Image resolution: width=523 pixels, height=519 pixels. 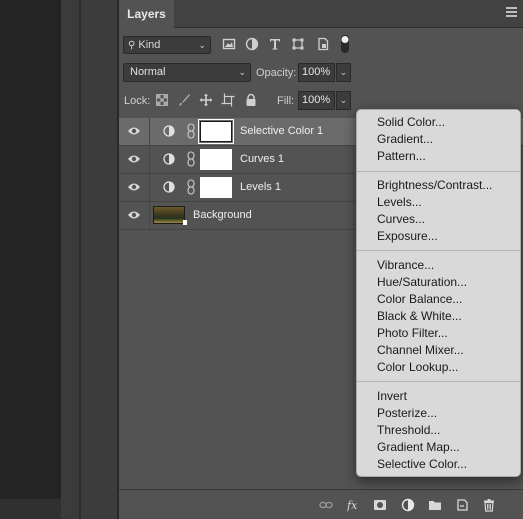 What do you see at coordinates (132, 45) in the screenshot?
I see `search-icon: ⚲` at bounding box center [132, 45].